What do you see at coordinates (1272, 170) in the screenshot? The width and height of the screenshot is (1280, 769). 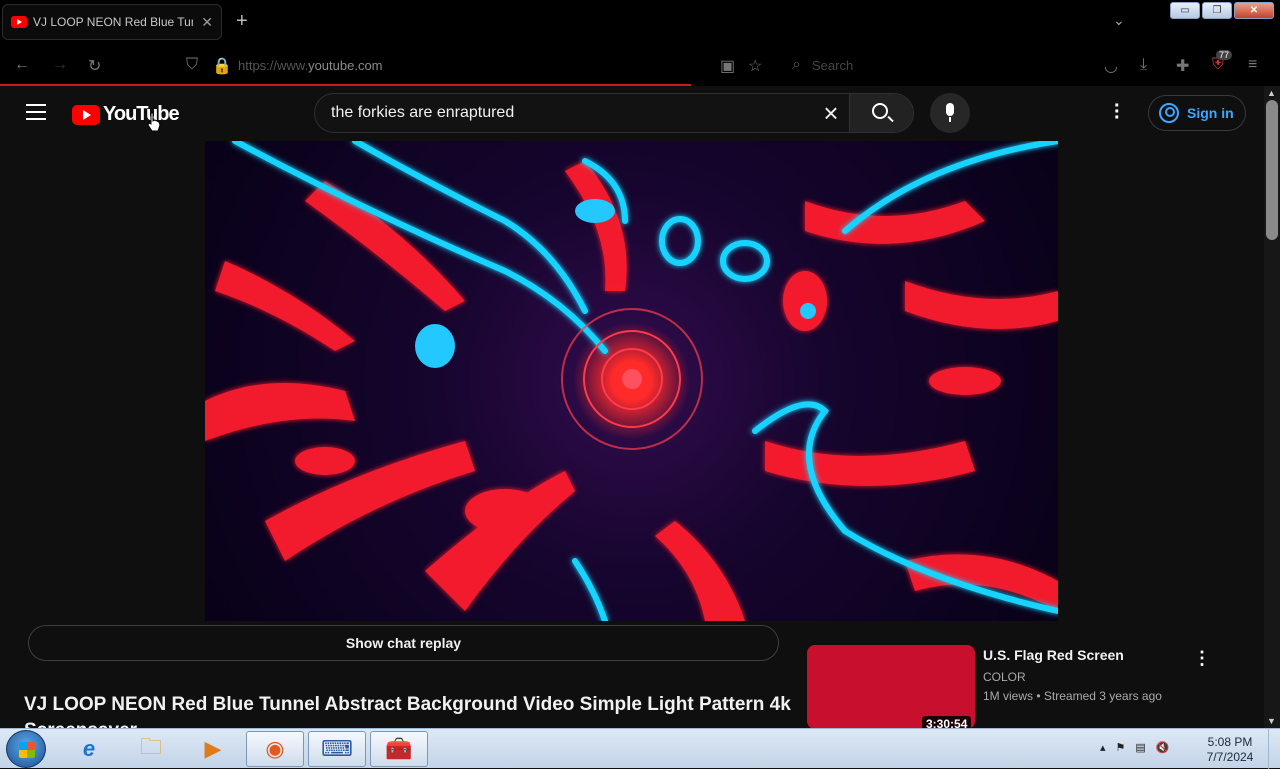 I see `scrollbar-thumb` at bounding box center [1272, 170].